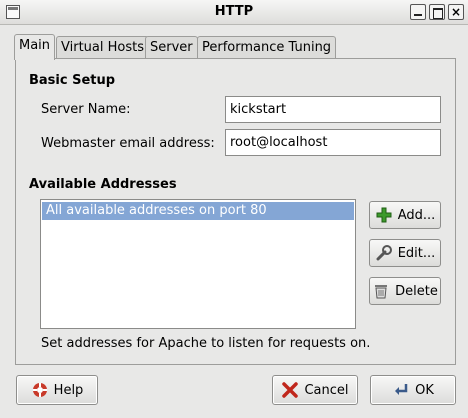 The width and height of the screenshot is (468, 418). I want to click on ok-button: OK, so click(413, 390).